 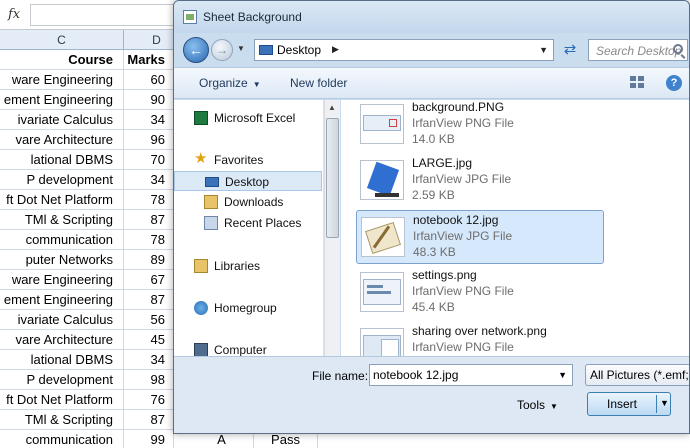 What do you see at coordinates (149, 439) in the screenshot?
I see `cell-marks: 99` at bounding box center [149, 439].